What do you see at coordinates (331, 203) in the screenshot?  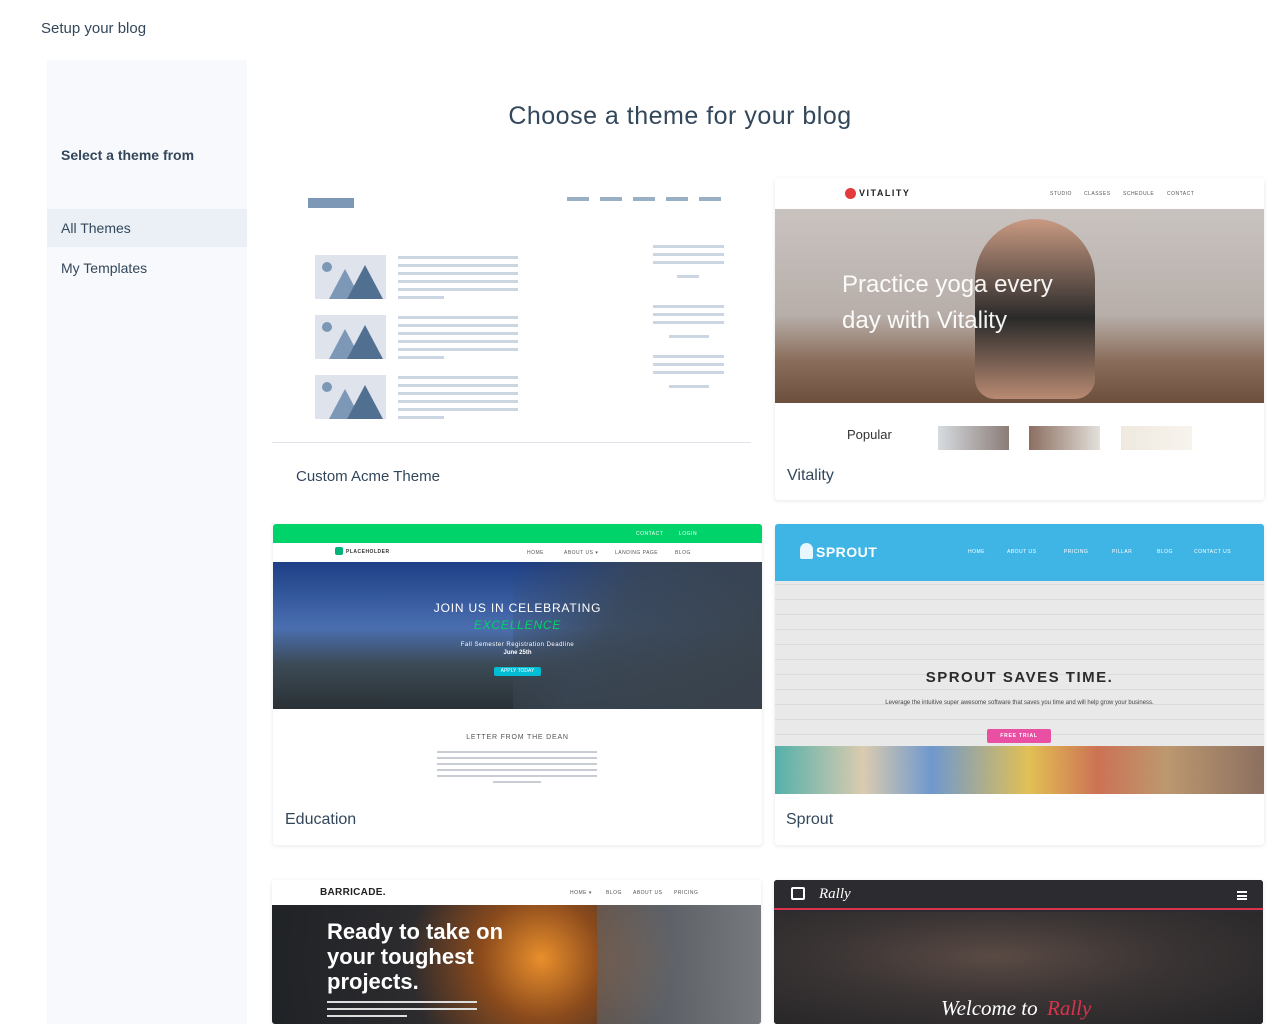 I see `wireframe-logo` at bounding box center [331, 203].